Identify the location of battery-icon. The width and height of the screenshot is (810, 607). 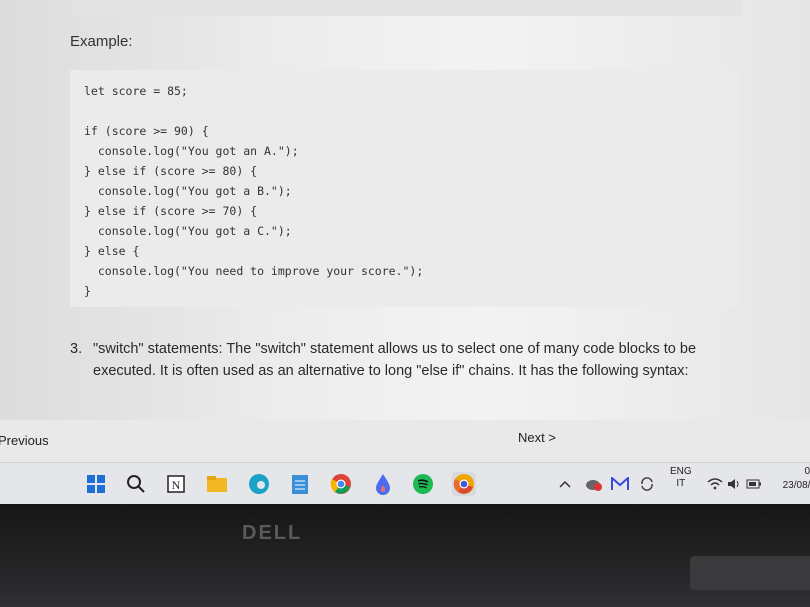
(754, 484).